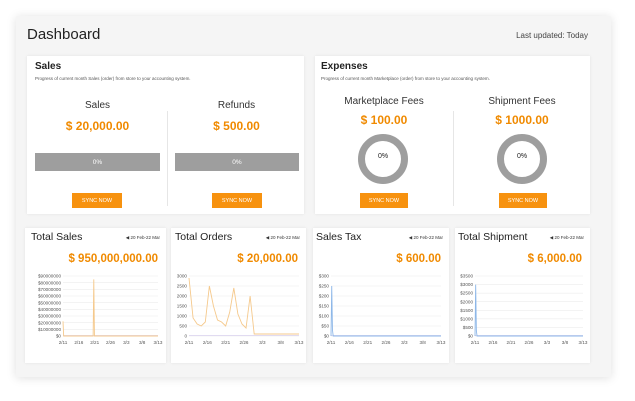 This screenshot has width=635, height=401. I want to click on total-sales-date-text: 20 Feb-22 Mar, so click(145, 237).